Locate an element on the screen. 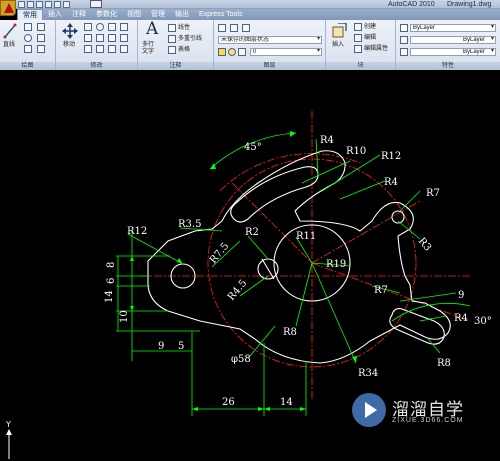 This screenshot has width=500, height=461. scale-icon is located at coordinates (100, 49).